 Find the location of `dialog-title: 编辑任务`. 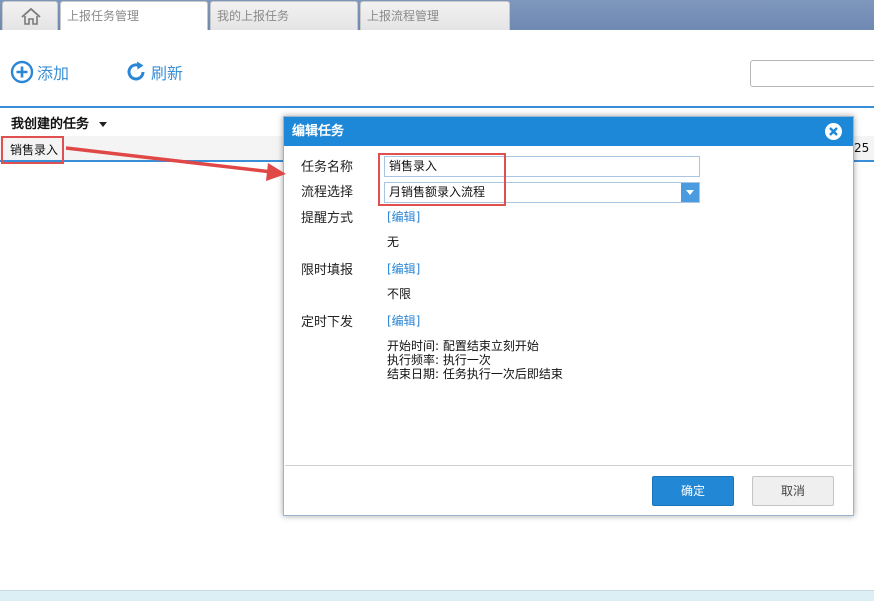

dialog-title: 编辑任务 is located at coordinates (318, 131).